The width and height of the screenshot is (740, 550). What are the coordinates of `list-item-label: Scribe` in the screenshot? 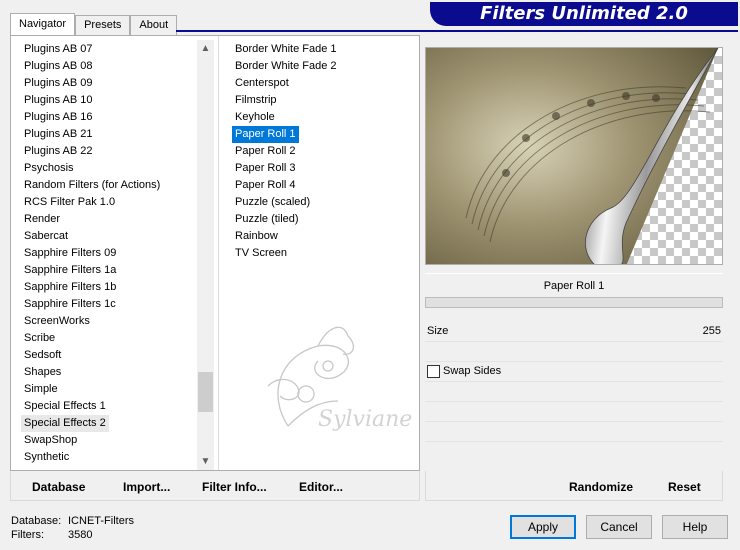 It's located at (40, 338).